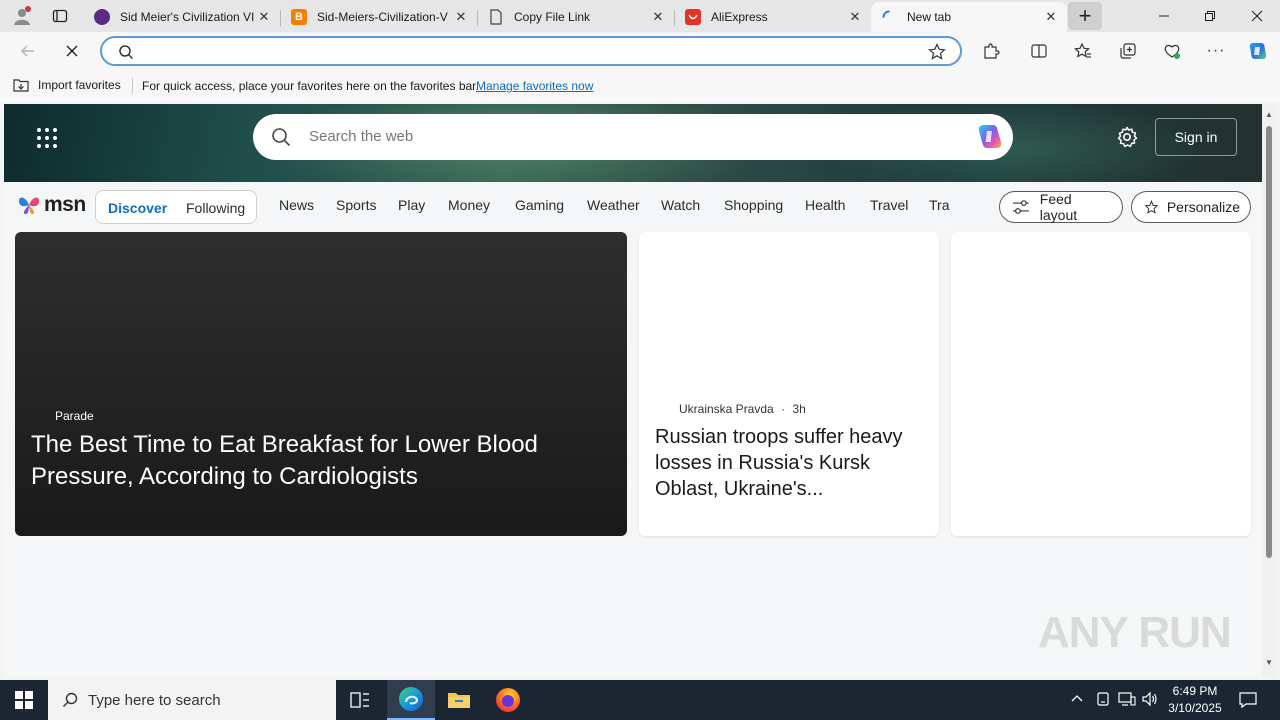 The image size is (1280, 720). I want to click on chevron-up-icon, so click(1077, 698).